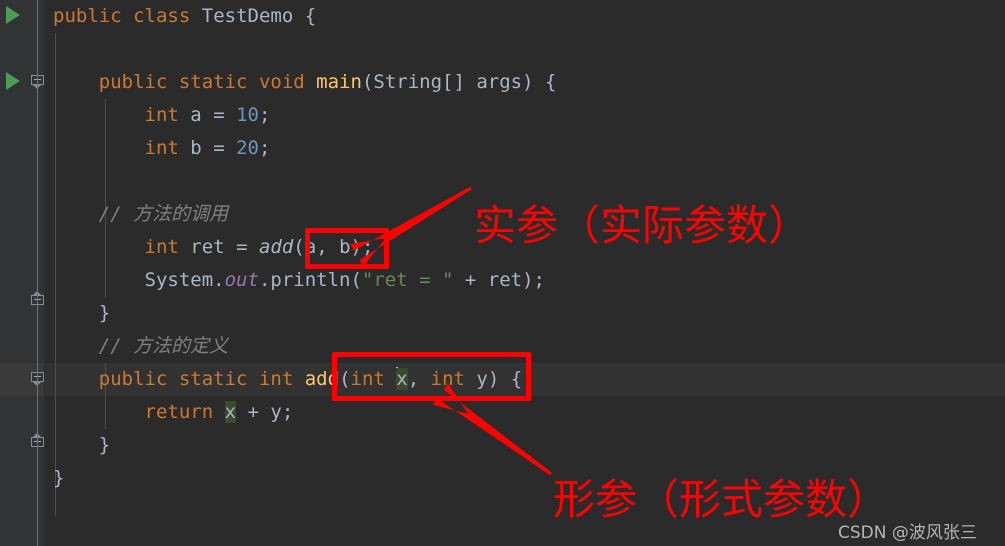 This screenshot has height=546, width=1005. Describe the element at coordinates (163, 346) in the screenshot. I see `code-token: // 方法的定义` at that location.